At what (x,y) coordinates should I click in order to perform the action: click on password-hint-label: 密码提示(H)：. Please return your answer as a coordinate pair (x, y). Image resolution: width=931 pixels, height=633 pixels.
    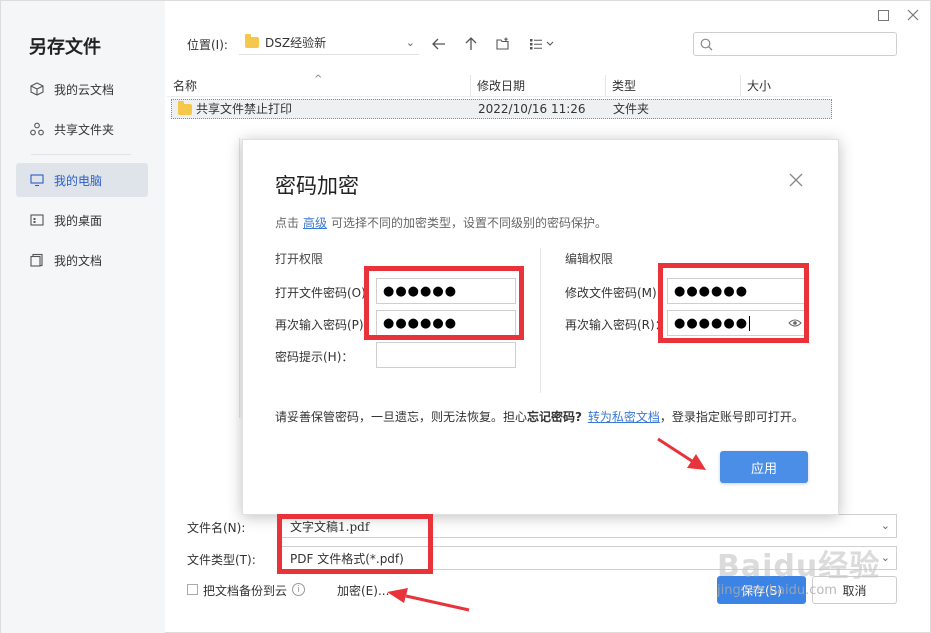
    Looking at the image, I should click on (314, 357).